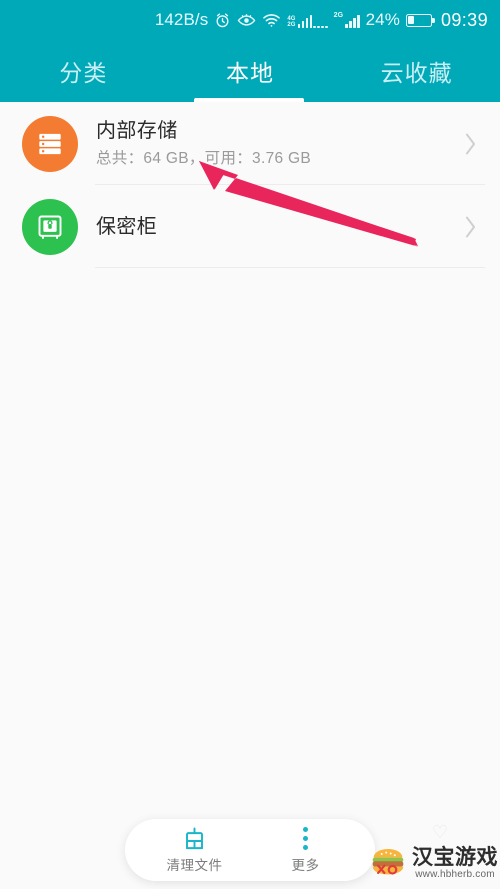 The image size is (500, 889). I want to click on bottom-item-clean-files: 清理文件, so click(195, 849).